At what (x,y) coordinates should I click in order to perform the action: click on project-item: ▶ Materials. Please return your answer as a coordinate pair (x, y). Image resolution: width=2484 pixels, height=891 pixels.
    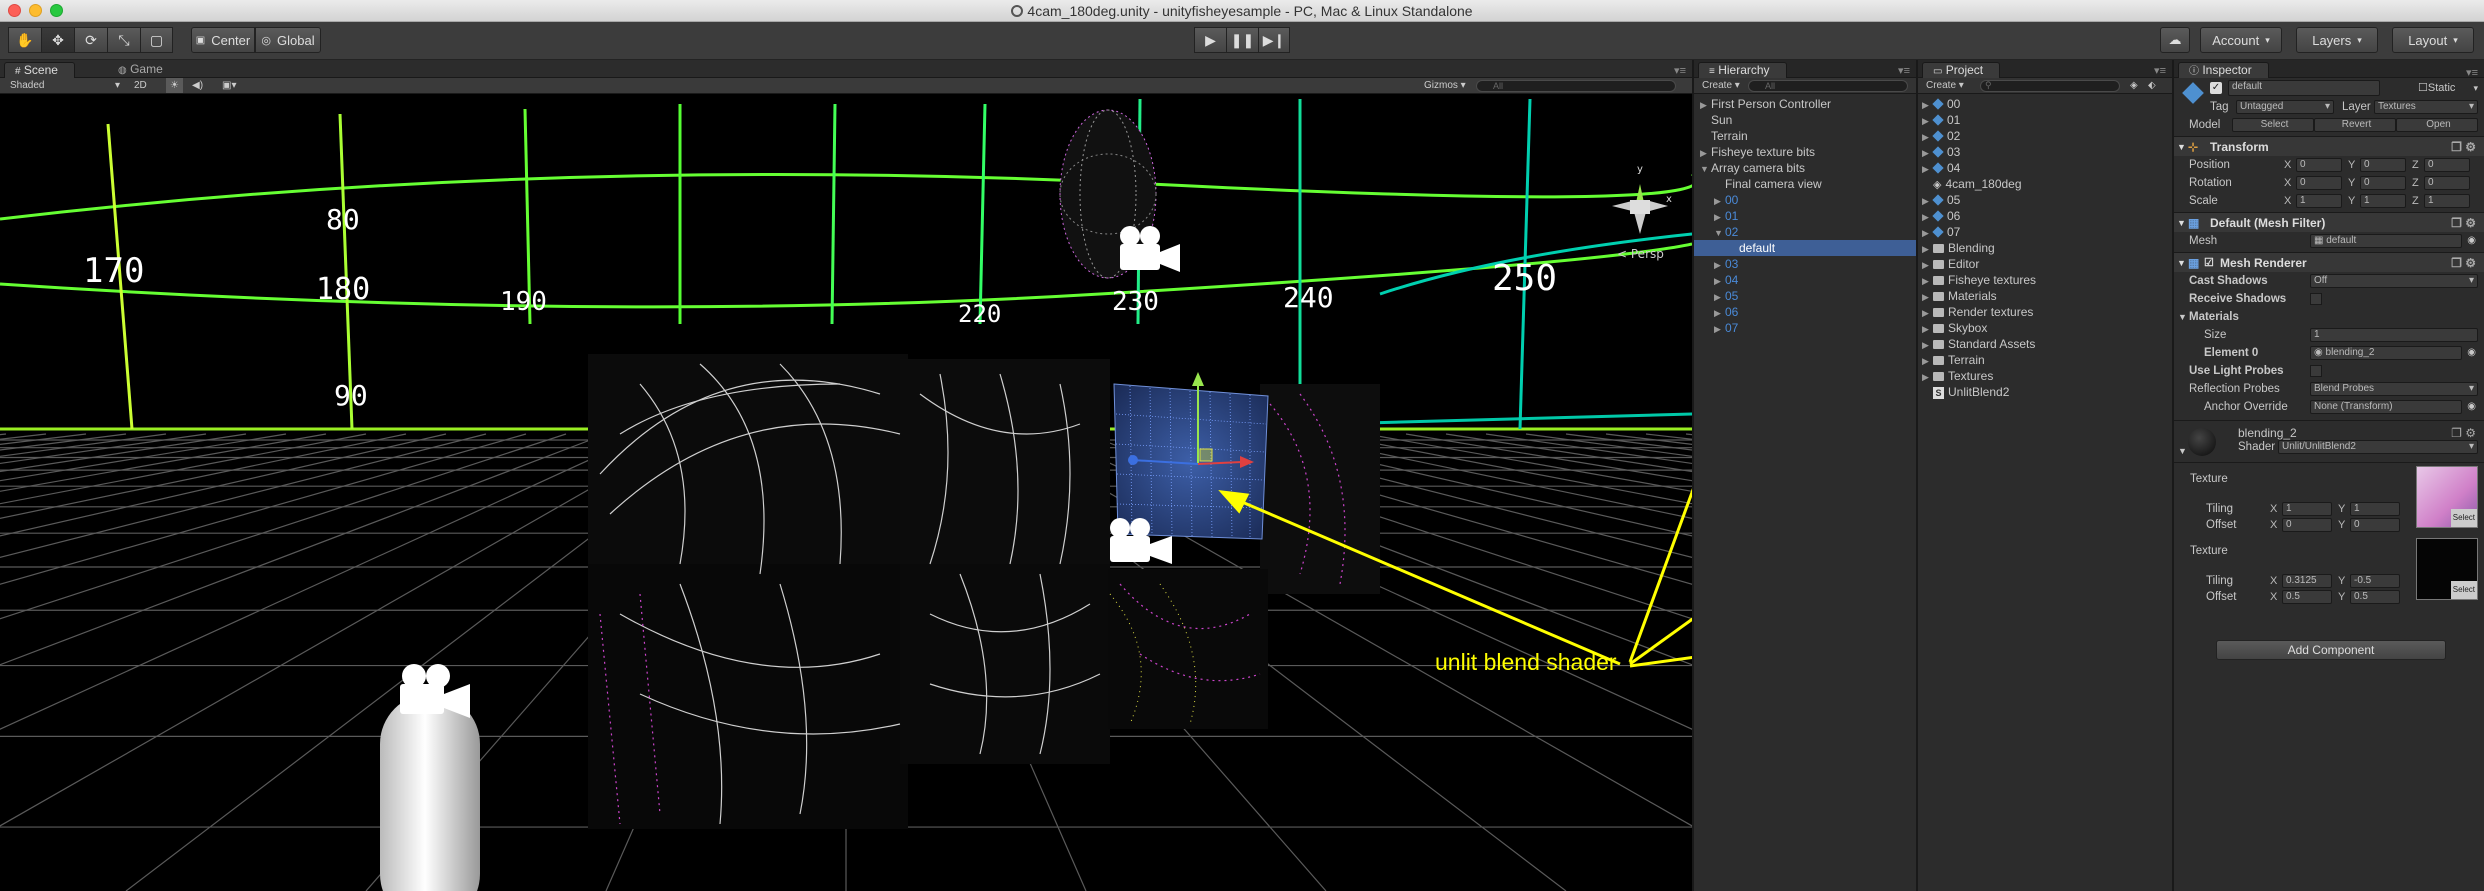
    Looking at the image, I should click on (2045, 296).